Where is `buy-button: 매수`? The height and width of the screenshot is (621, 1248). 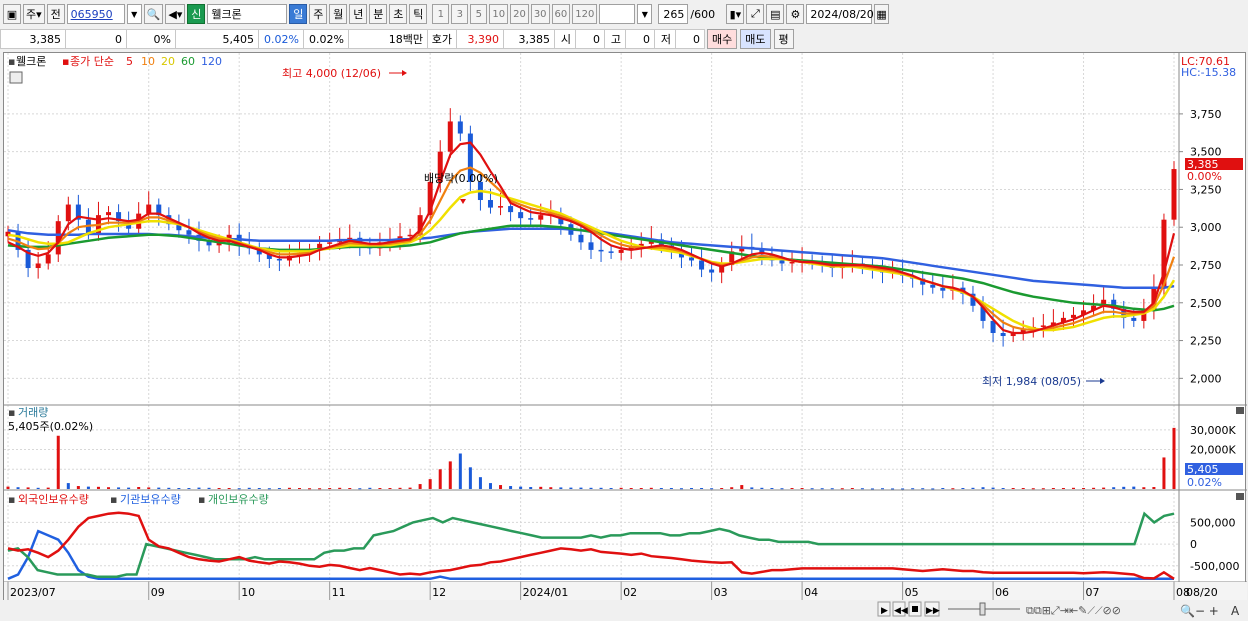 buy-button: 매수 is located at coordinates (722, 39).